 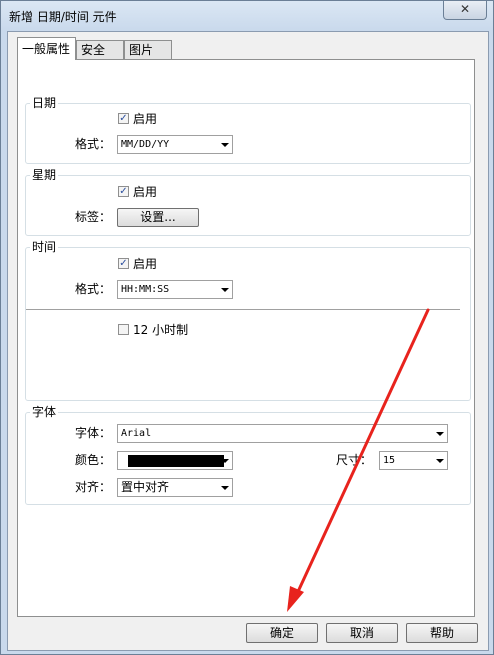 What do you see at coordinates (295, 599) in the screenshot?
I see `annotation-arrow-head` at bounding box center [295, 599].